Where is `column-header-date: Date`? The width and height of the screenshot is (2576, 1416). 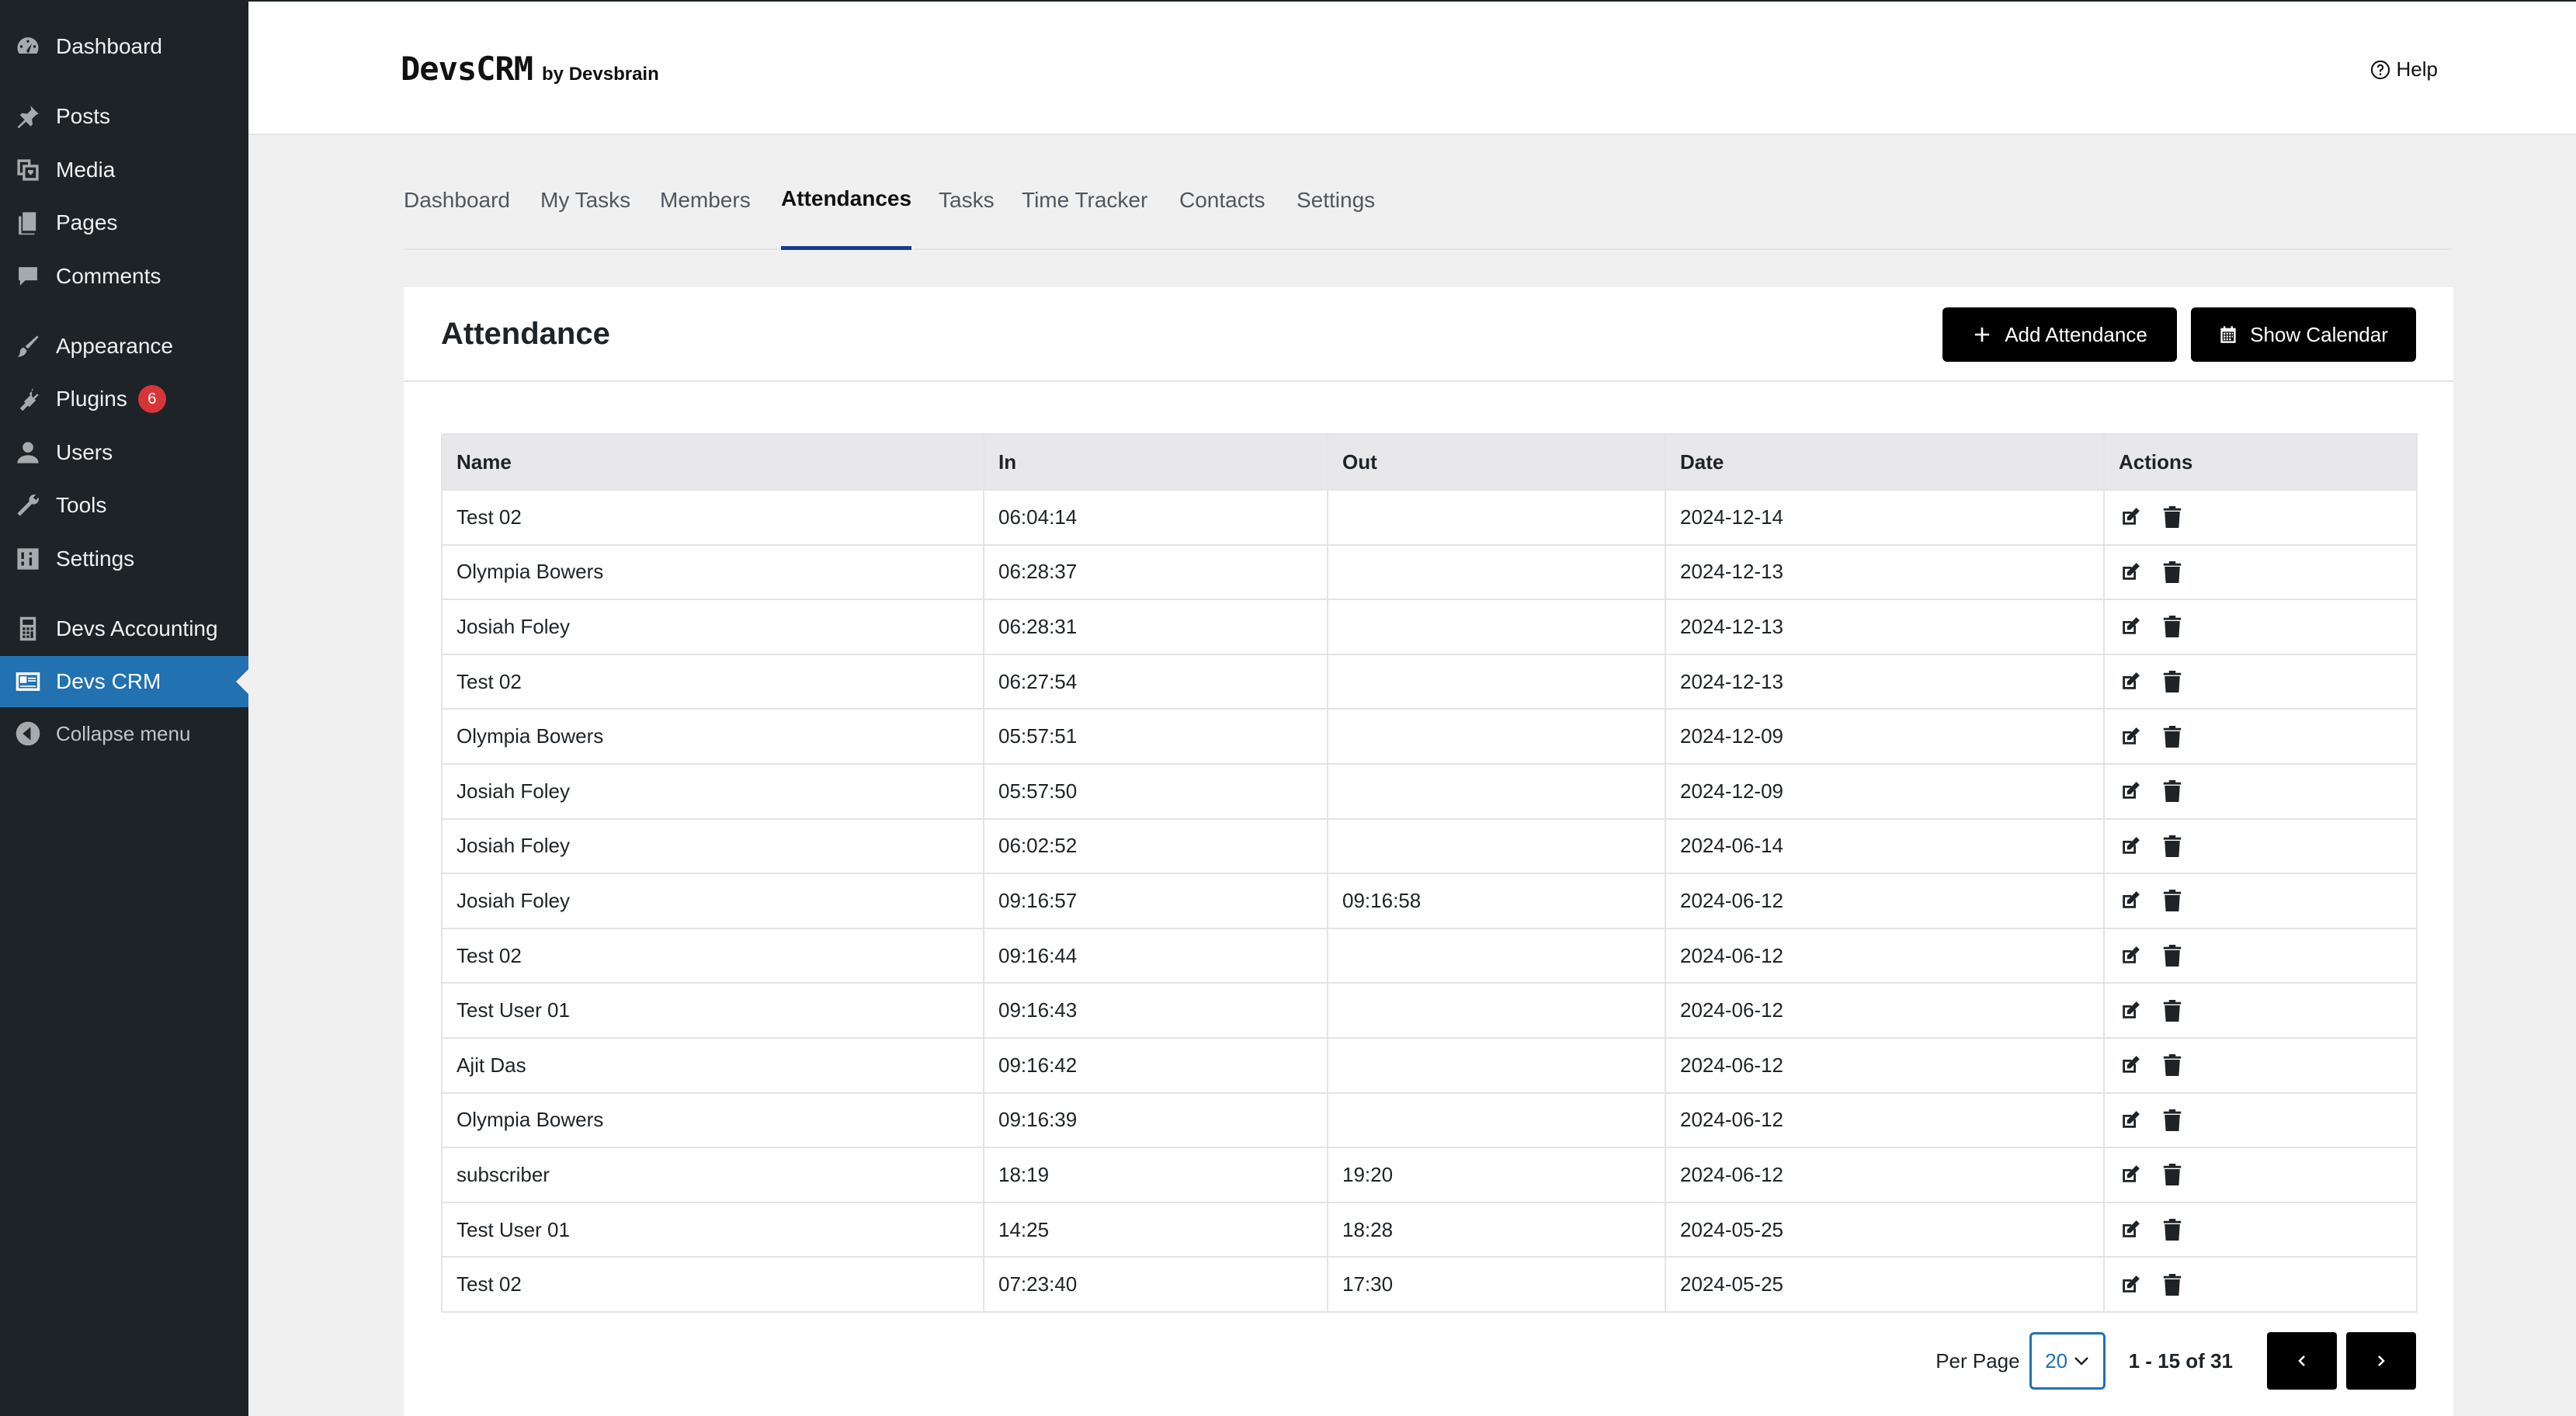
column-header-date: Date is located at coordinates (1885, 462).